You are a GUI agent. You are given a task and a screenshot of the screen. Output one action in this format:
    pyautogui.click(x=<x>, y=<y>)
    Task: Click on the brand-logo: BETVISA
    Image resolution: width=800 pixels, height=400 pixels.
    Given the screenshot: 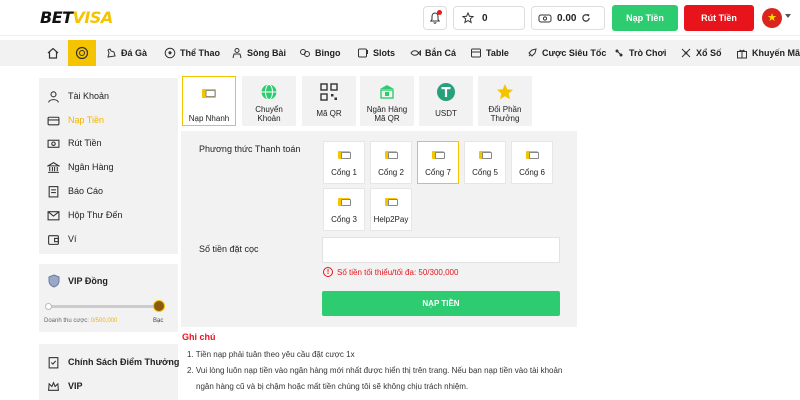 What is the action you would take?
    pyautogui.click(x=76, y=17)
    